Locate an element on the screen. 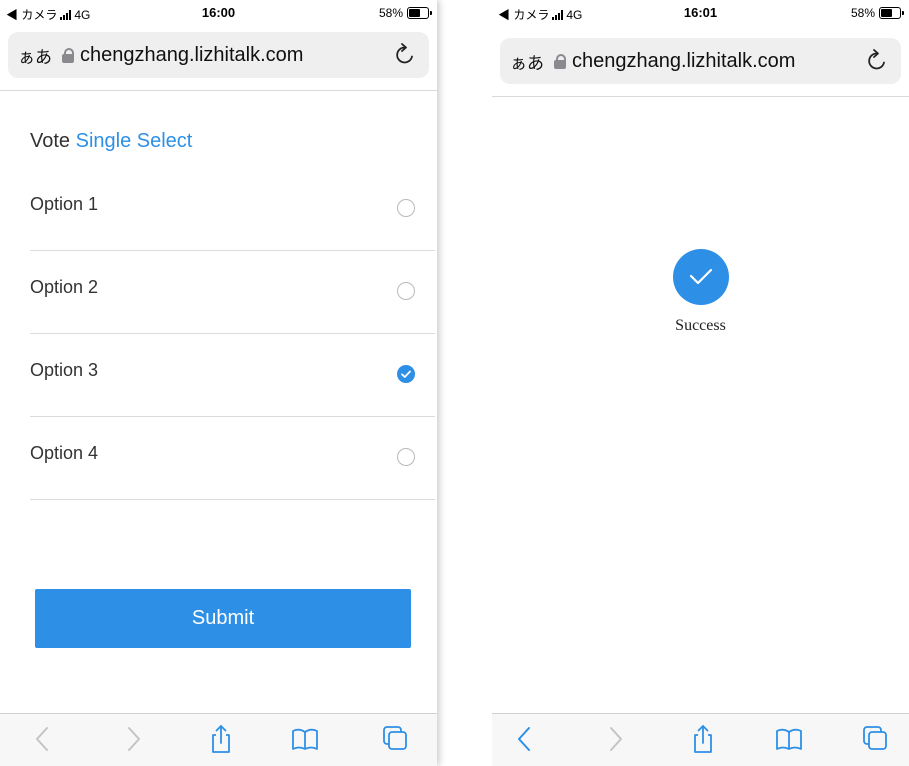 Image resolution: width=909 pixels, height=766 pixels. success-message: Success is located at coordinates (700, 292).